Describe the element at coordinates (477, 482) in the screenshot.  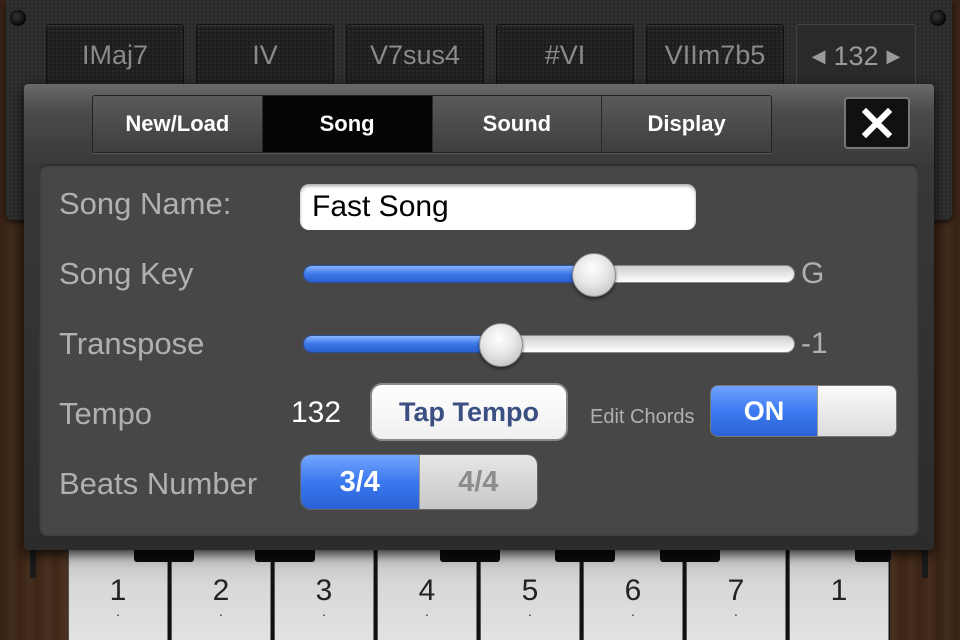
I see `beats-option-4-4: 4/4` at that location.